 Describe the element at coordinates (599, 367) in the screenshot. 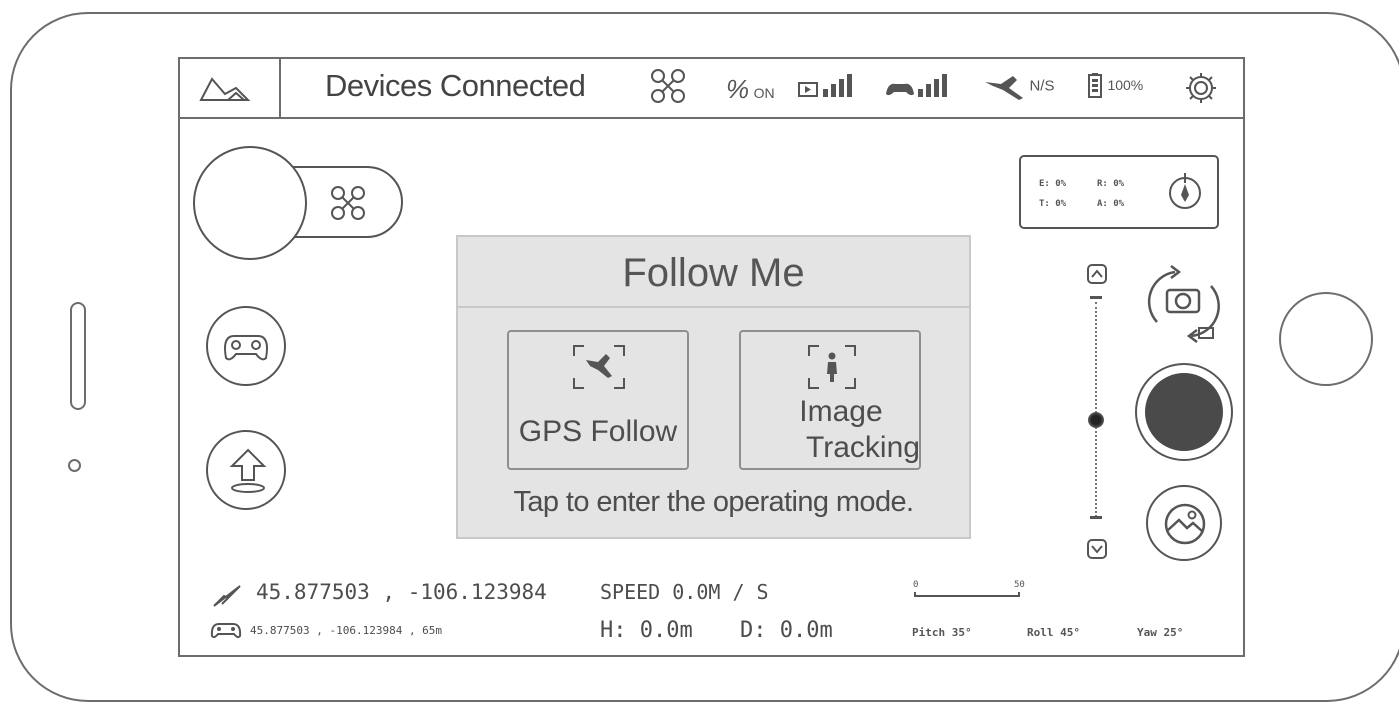

I see `gps-follow-icon` at that location.